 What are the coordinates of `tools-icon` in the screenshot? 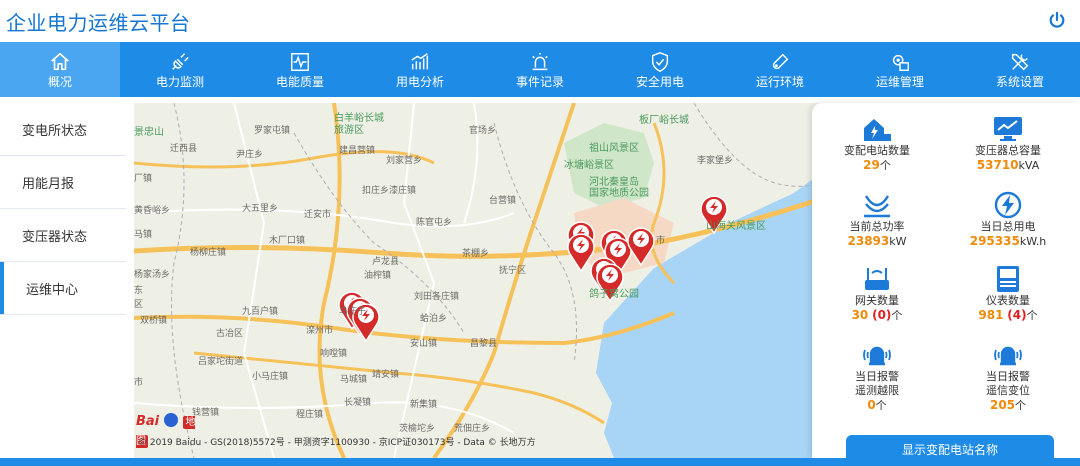 It's located at (1020, 61).